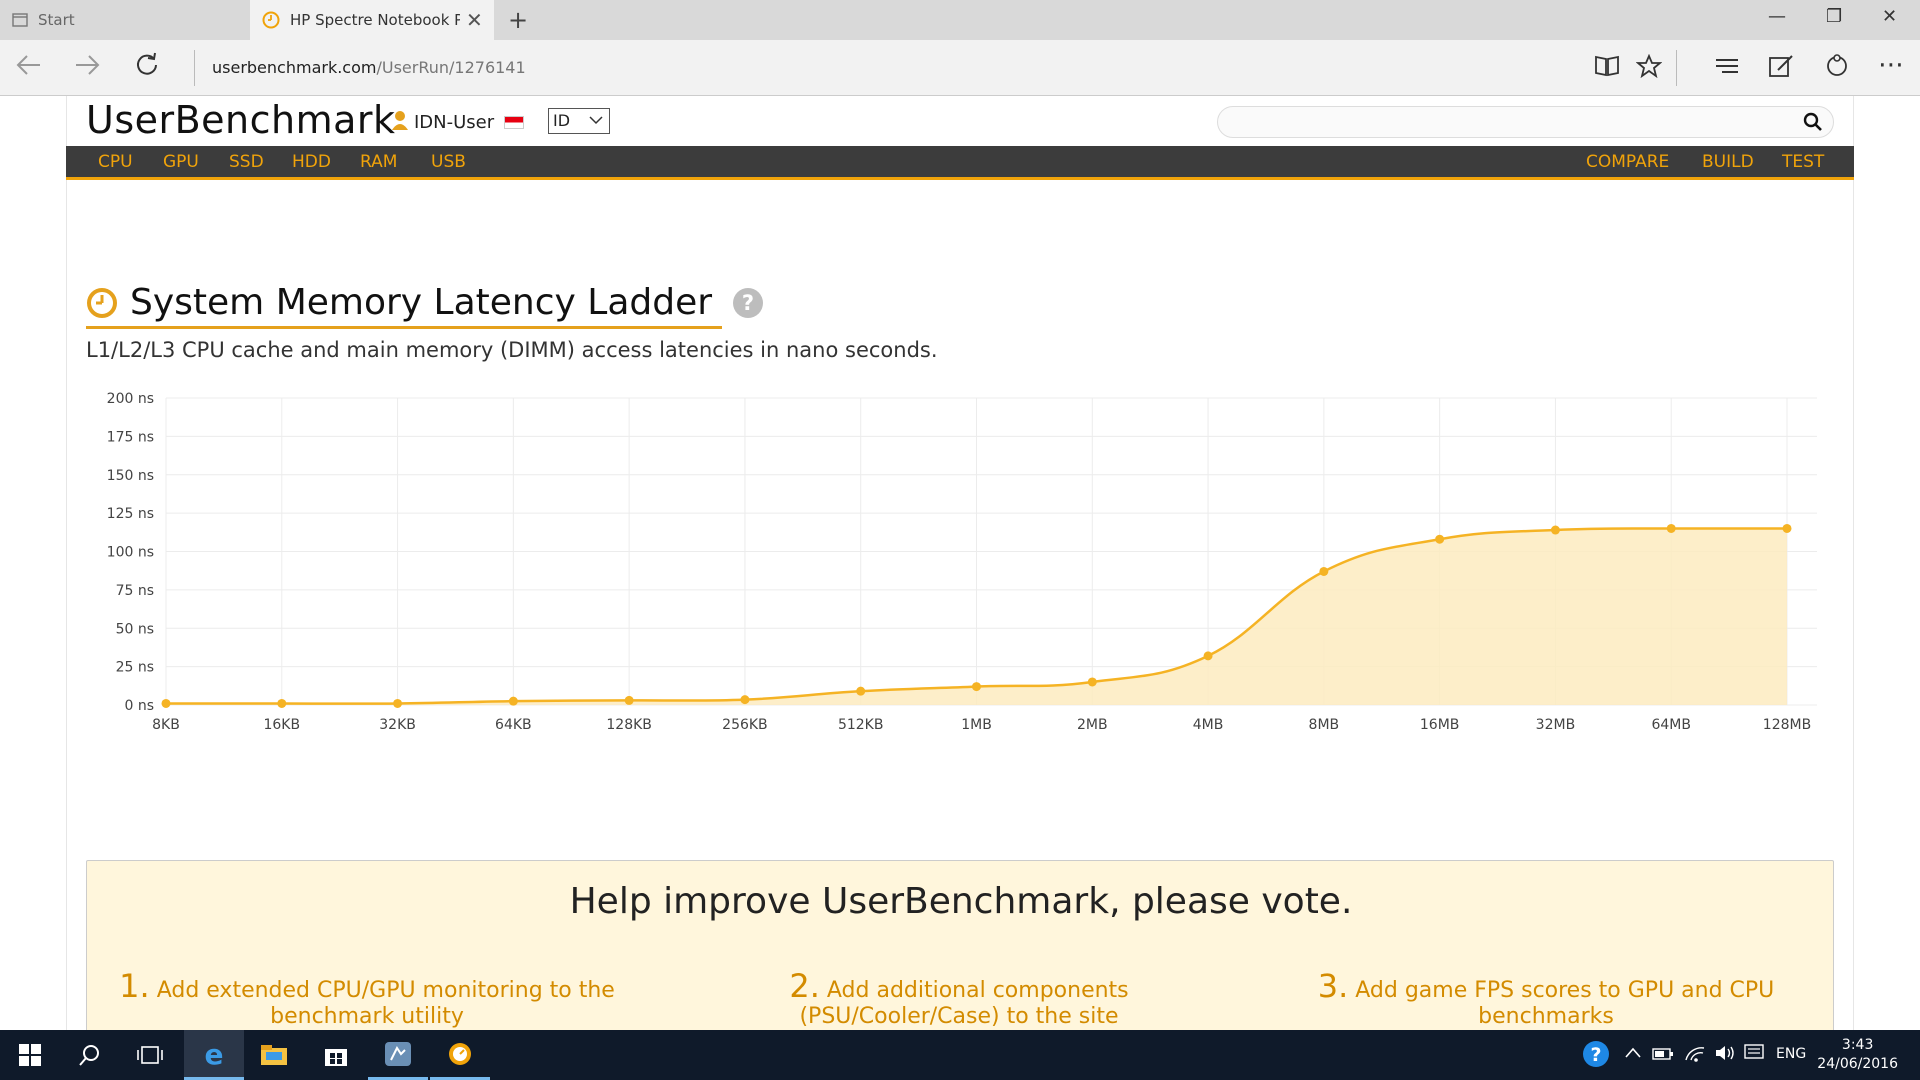 The image size is (1920, 1080). I want to click on x-tick-label: 64KB, so click(513, 725).